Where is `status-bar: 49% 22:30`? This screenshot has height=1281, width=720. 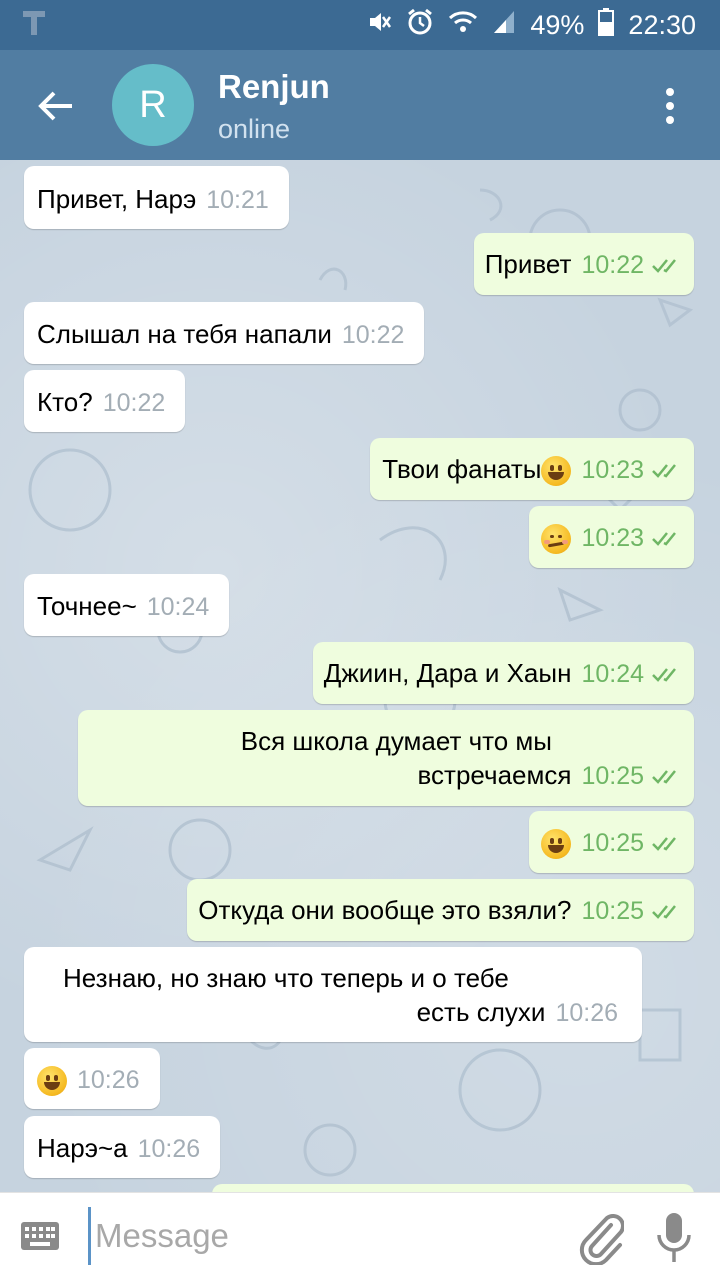
status-bar: 49% 22:30 is located at coordinates (360, 25).